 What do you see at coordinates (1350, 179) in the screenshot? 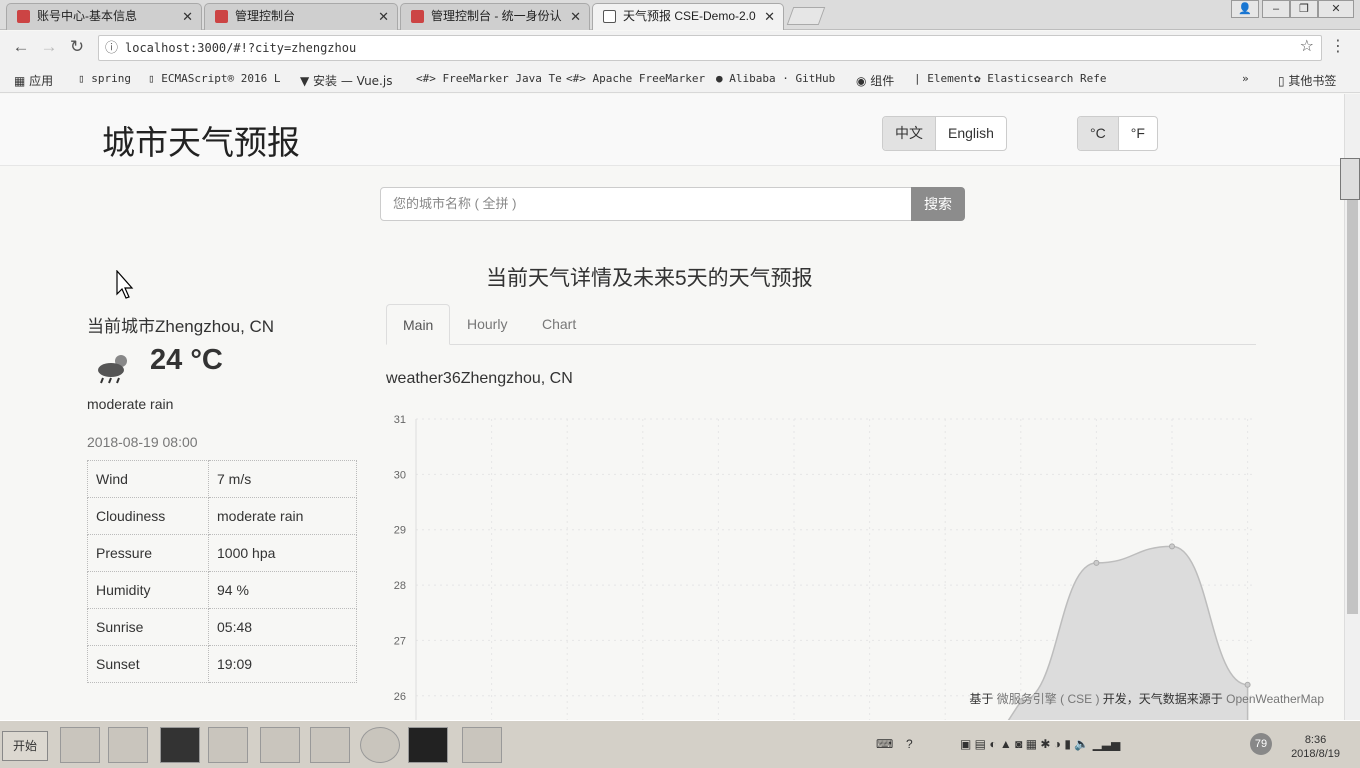
I see `side-widget` at bounding box center [1350, 179].